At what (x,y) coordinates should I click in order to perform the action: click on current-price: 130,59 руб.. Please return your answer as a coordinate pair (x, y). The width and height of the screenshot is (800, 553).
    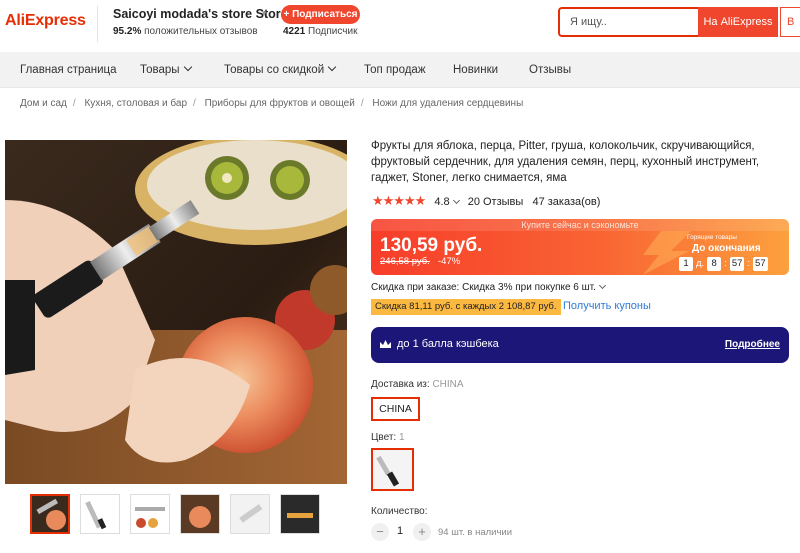
    Looking at the image, I should click on (431, 245).